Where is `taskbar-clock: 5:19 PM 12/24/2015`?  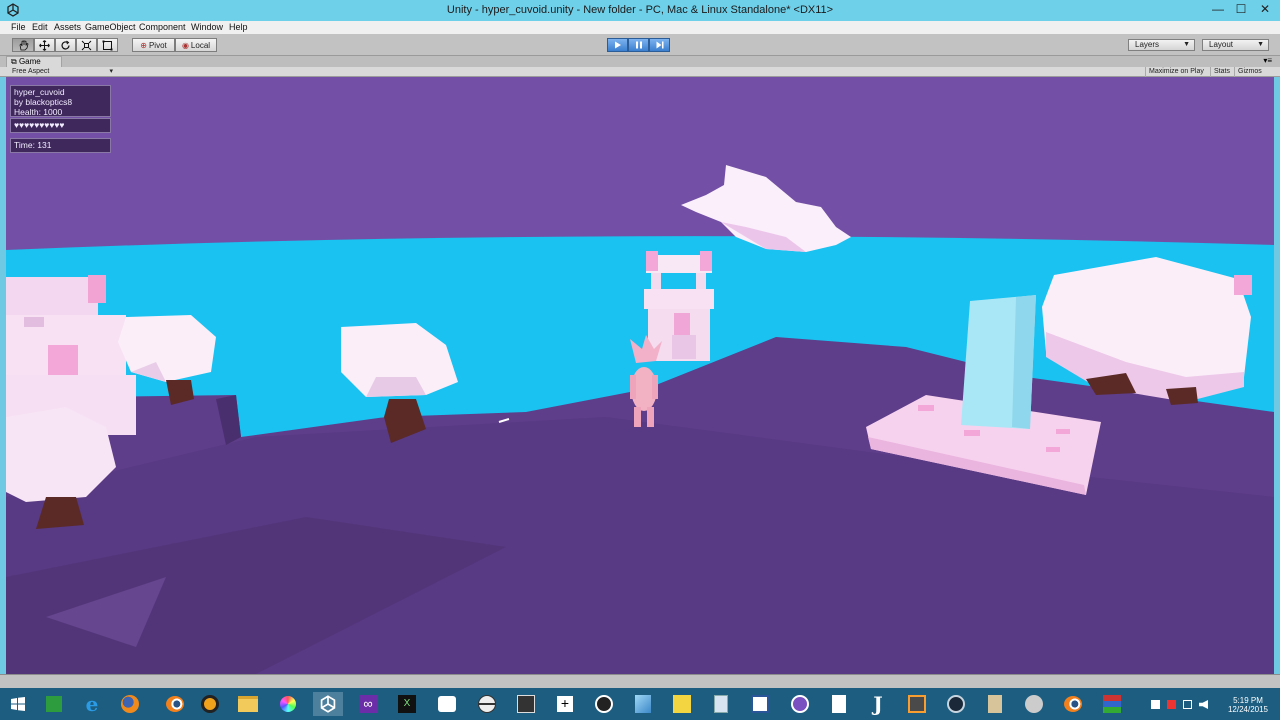
taskbar-clock: 5:19 PM 12/24/2015 is located at coordinates (1248, 705).